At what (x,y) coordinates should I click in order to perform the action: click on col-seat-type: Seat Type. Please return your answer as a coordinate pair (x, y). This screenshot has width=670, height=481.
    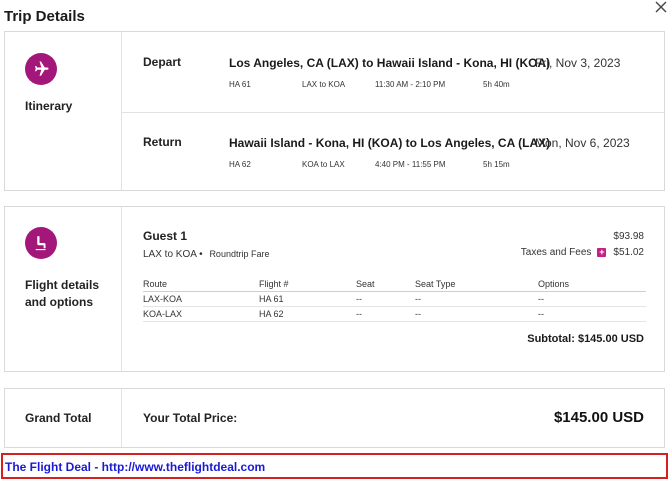
    Looking at the image, I should click on (476, 284).